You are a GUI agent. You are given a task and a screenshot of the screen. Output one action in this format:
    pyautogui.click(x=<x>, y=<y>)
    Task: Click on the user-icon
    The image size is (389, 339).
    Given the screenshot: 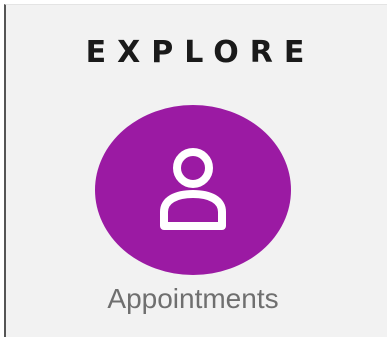 What is the action you would take?
    pyautogui.click(x=193, y=190)
    